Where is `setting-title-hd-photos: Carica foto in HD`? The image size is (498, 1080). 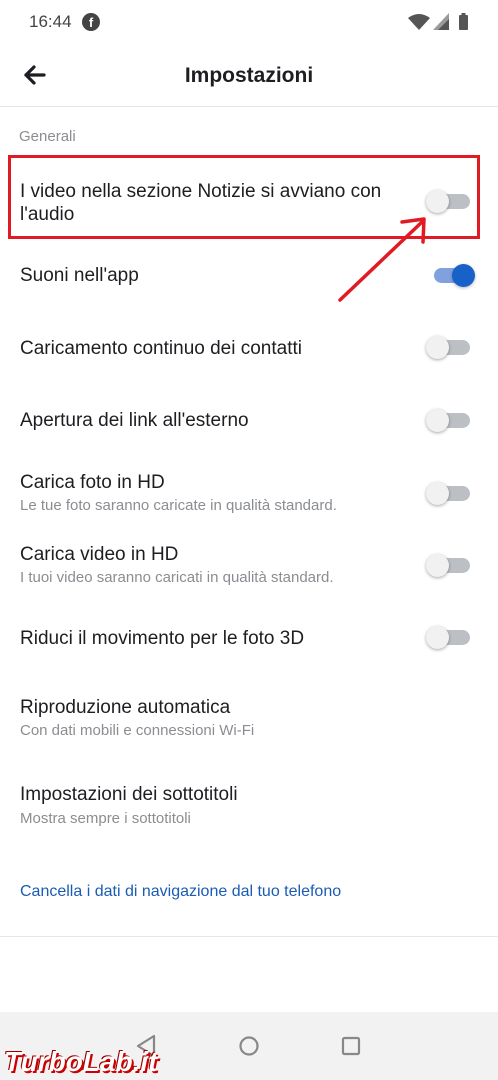
setting-title-hd-photos: Carica foto in HD is located at coordinates (92, 482).